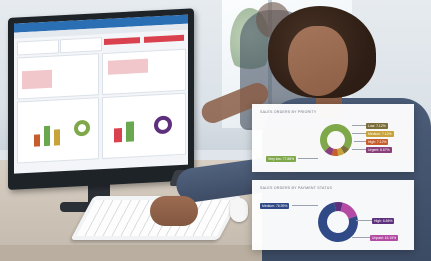 This screenshot has height=261, width=431. What do you see at coordinates (383, 221) in the screenshot?
I see `legend-high: High: 6.86%` at bounding box center [383, 221].